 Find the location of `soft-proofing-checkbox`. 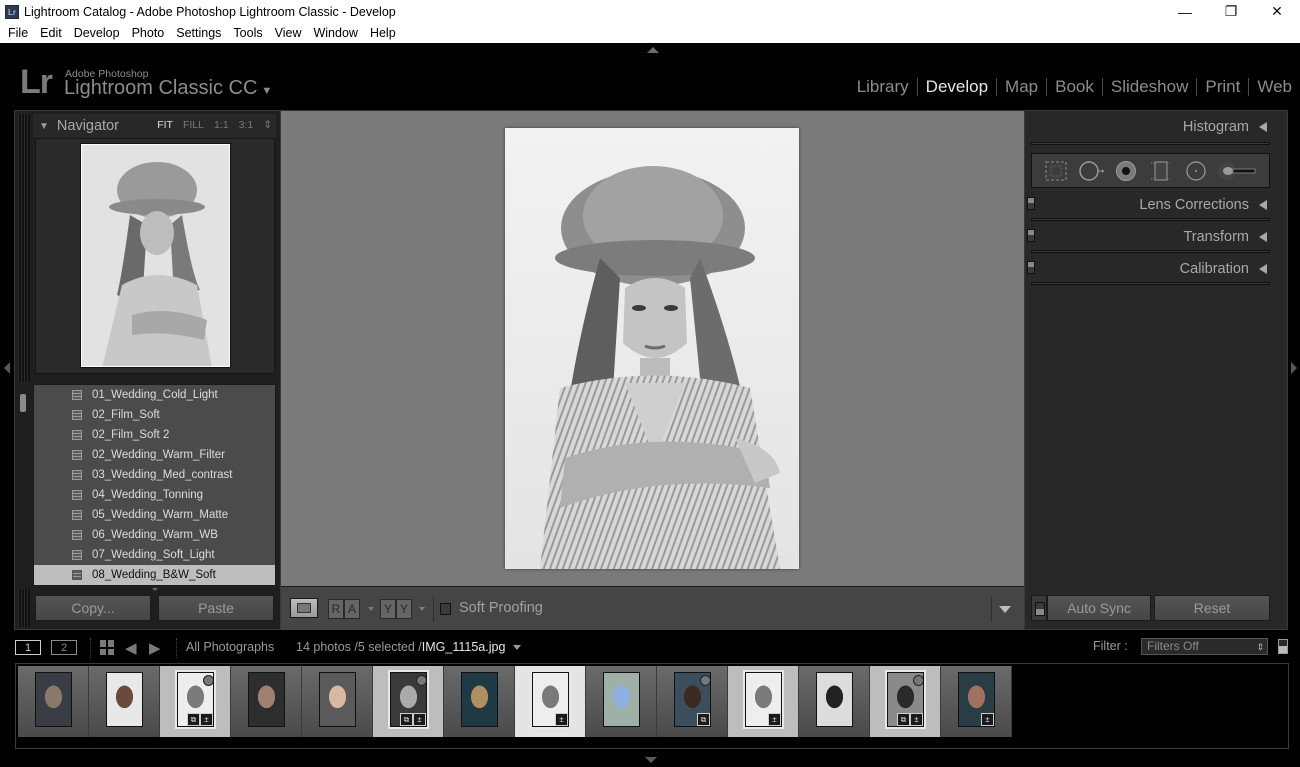

soft-proofing-checkbox is located at coordinates (445, 609).